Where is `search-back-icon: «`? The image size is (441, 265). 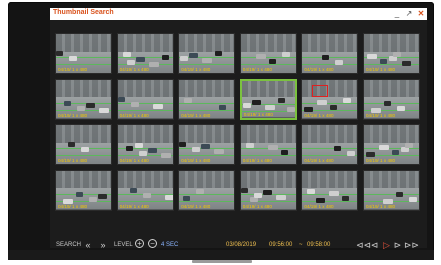
search-back-icon: « is located at coordinates (88, 245).